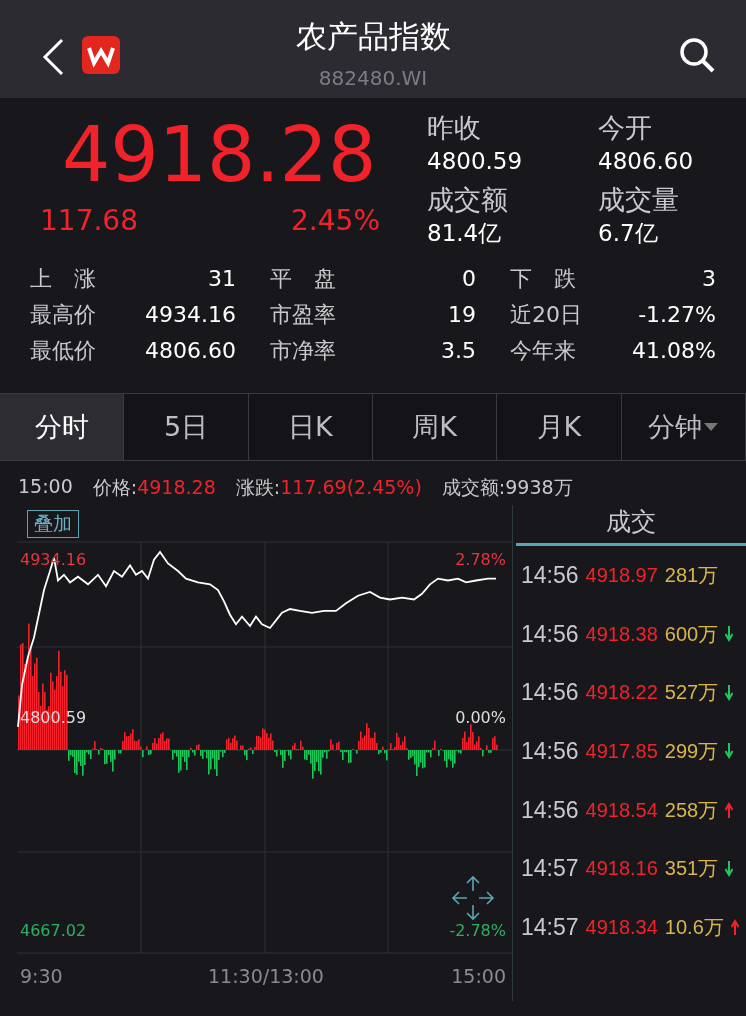 The image size is (746, 1016). What do you see at coordinates (546, 315) in the screenshot?
I see `stat-label: 近20日` at bounding box center [546, 315].